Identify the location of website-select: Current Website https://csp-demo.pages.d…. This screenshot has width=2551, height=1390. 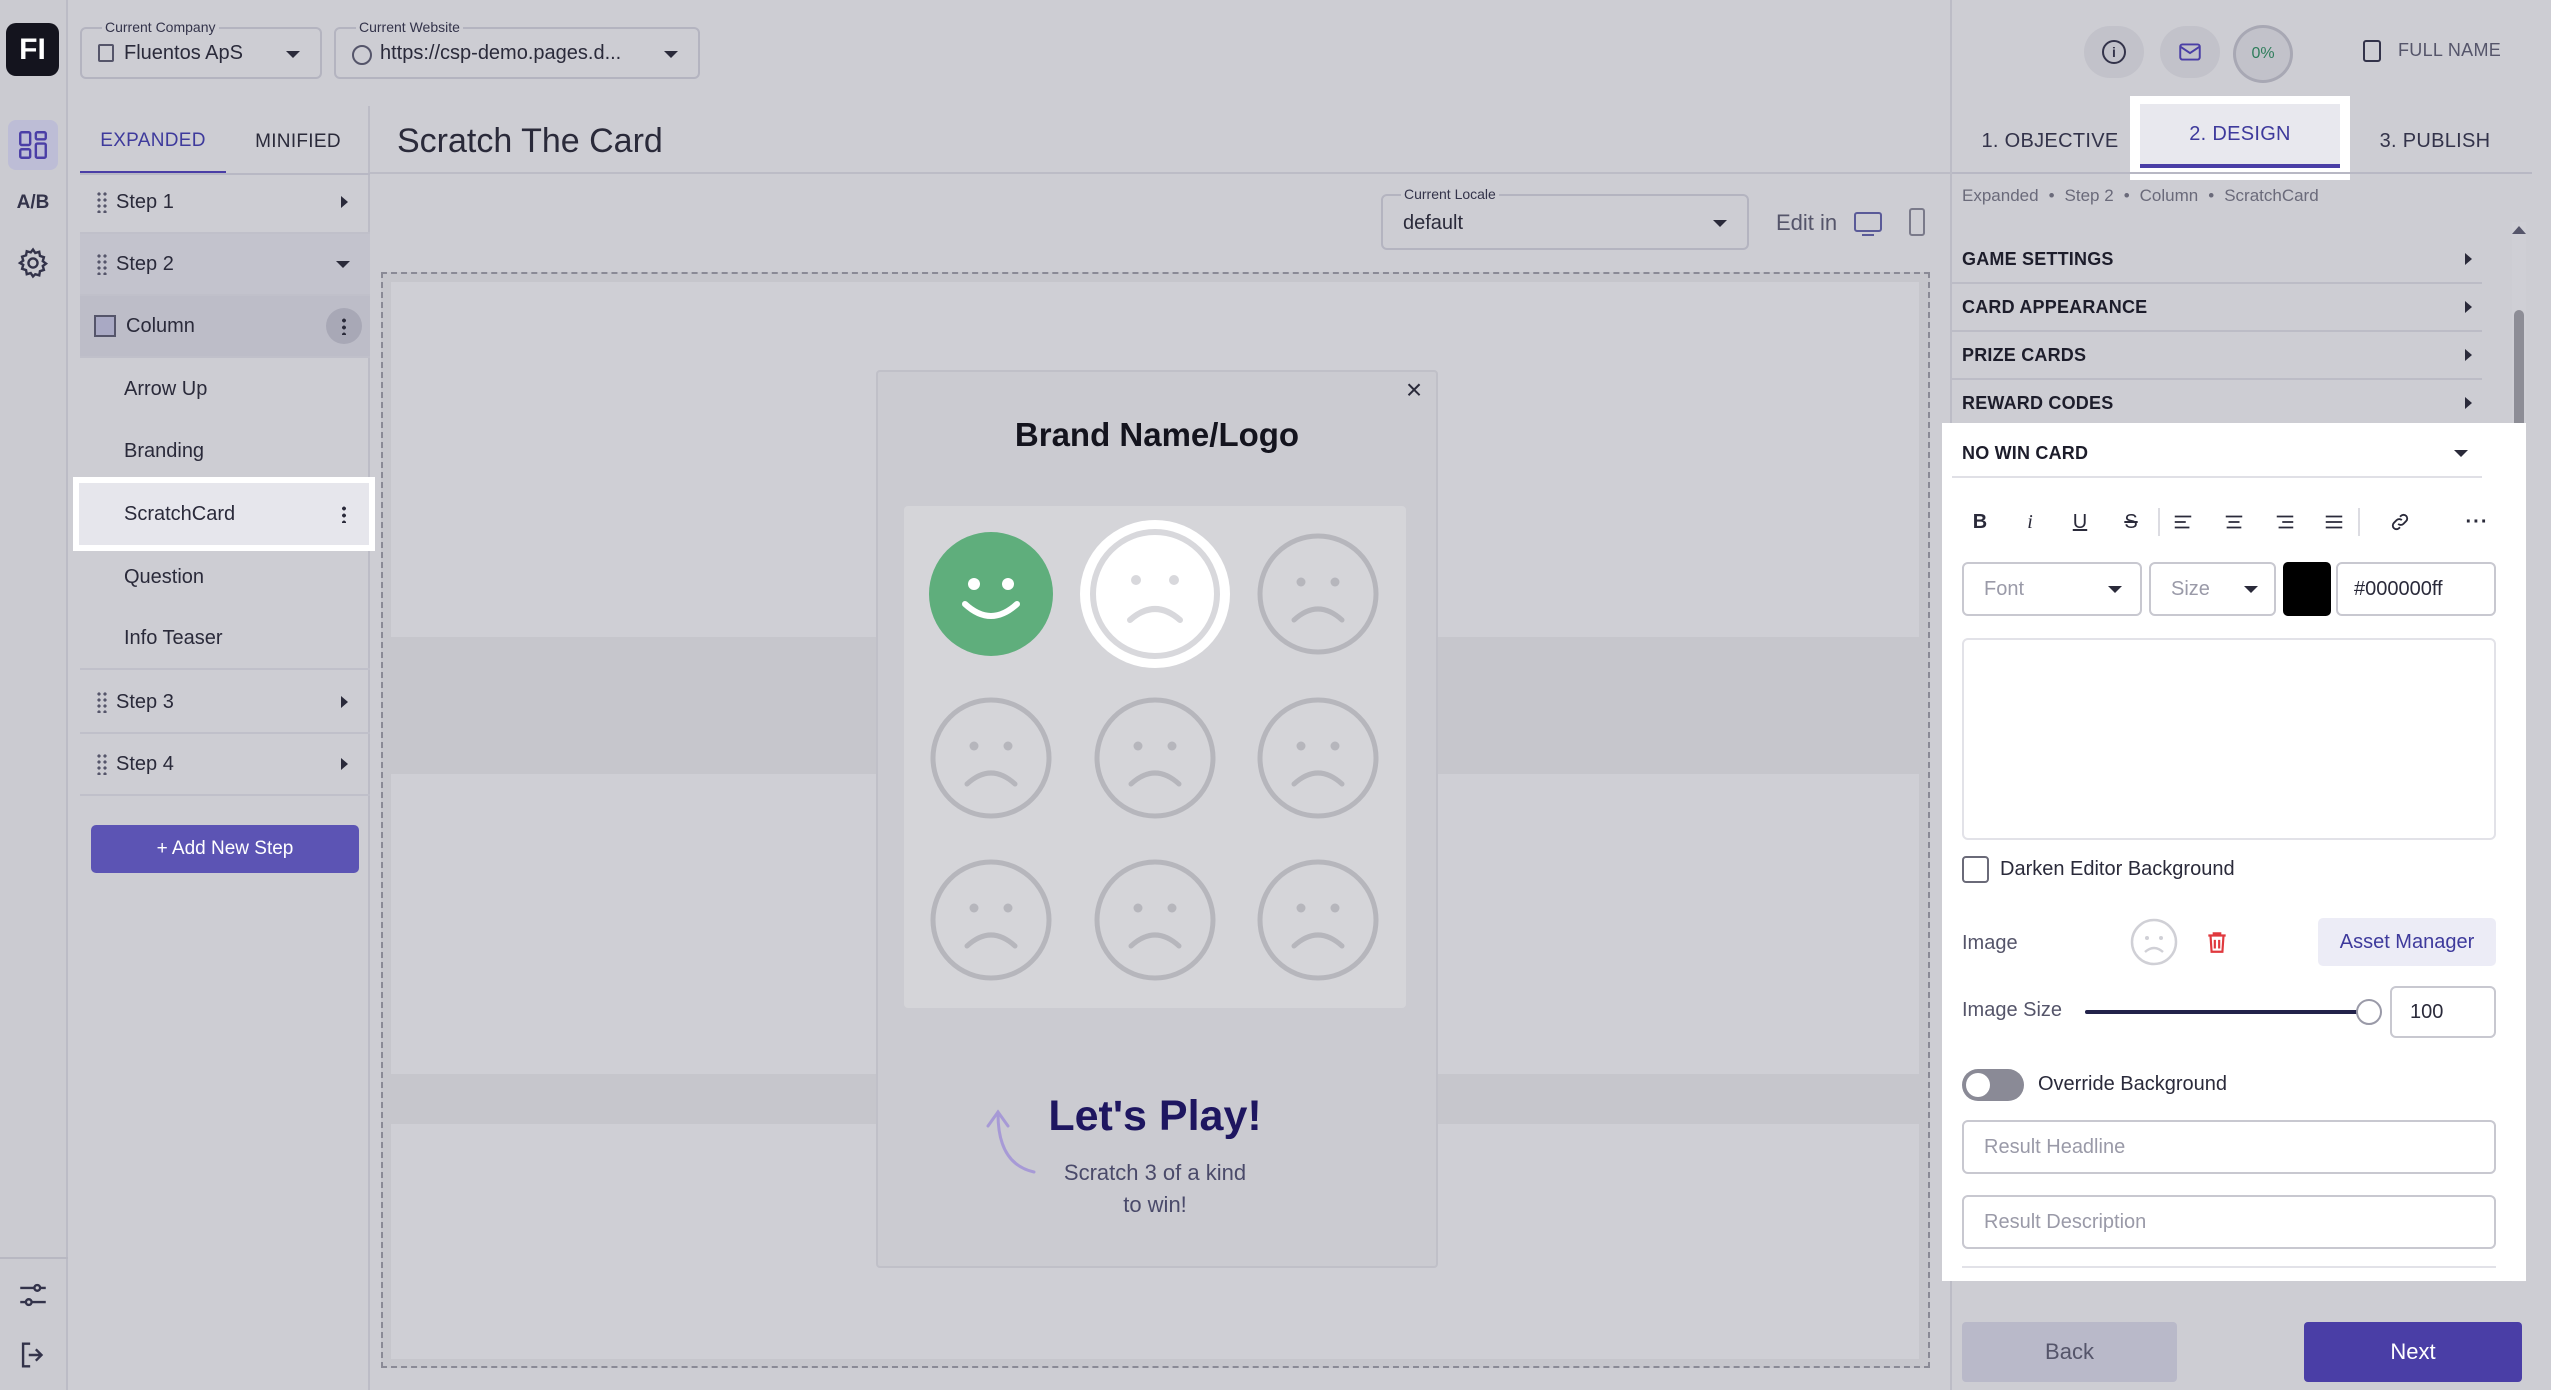
(517, 49).